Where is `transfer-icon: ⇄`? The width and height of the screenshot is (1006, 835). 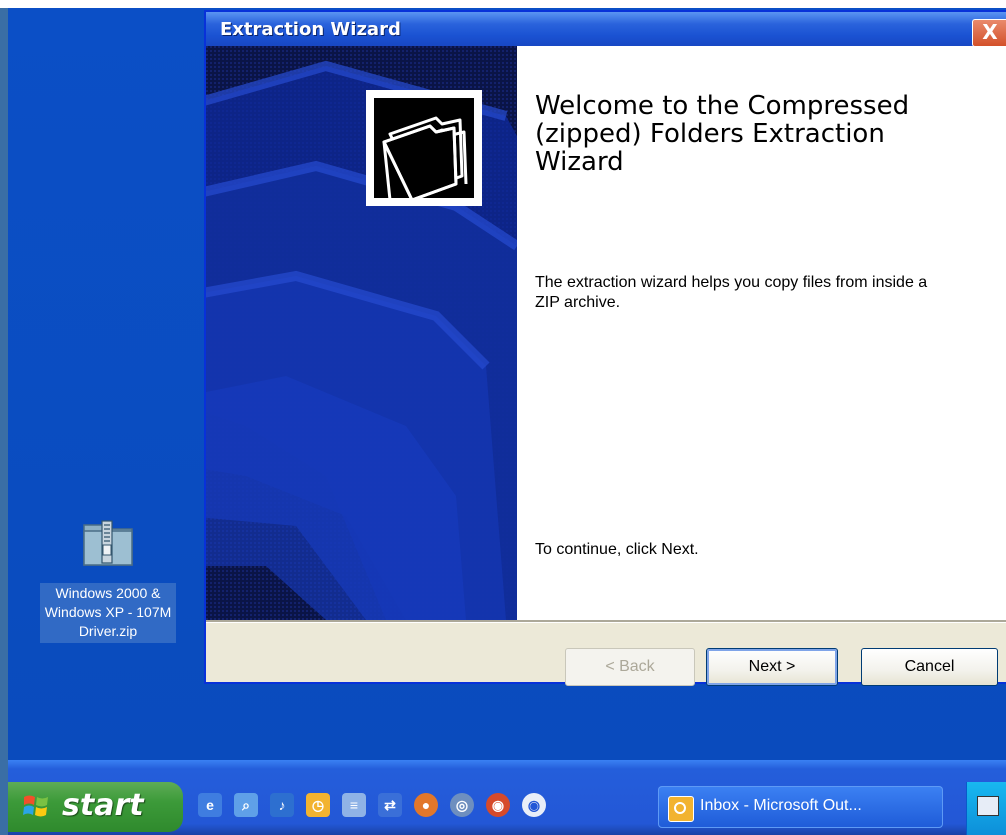
transfer-icon: ⇄ is located at coordinates (390, 805).